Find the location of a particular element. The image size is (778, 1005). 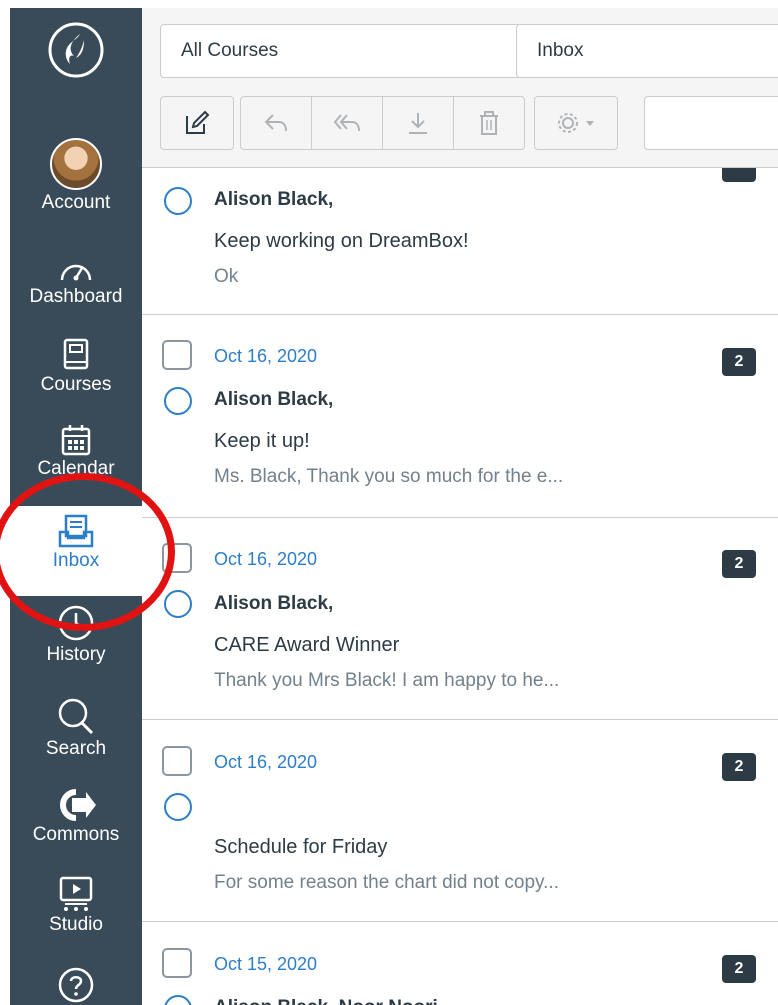

nav-account: Account is located at coordinates (76, 176).